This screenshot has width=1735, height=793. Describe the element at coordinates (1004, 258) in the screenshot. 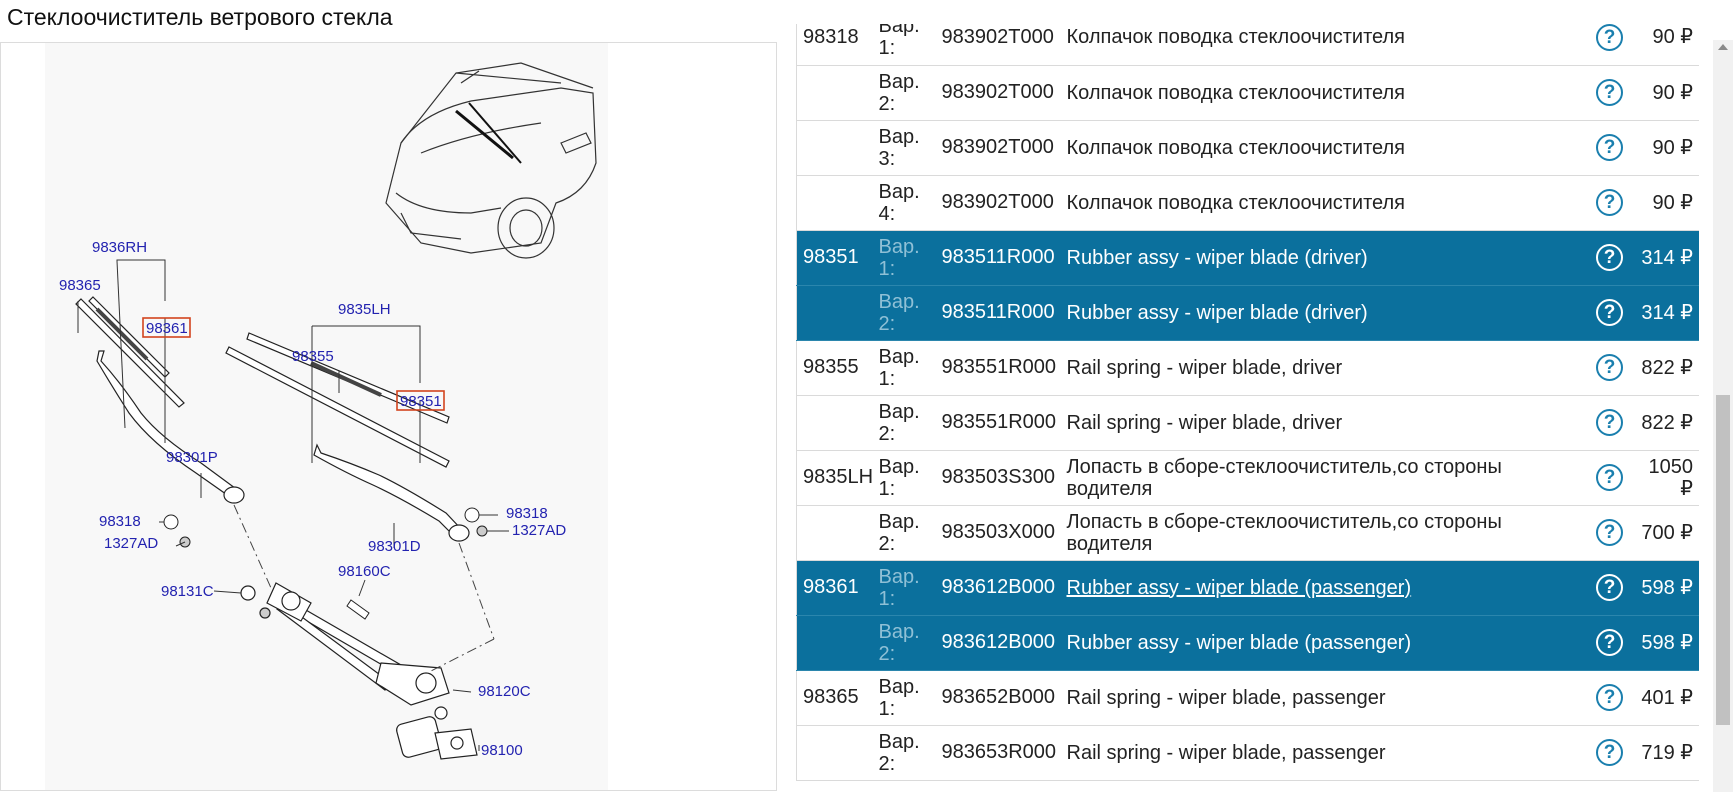

I see `part-code: 983511R000` at that location.